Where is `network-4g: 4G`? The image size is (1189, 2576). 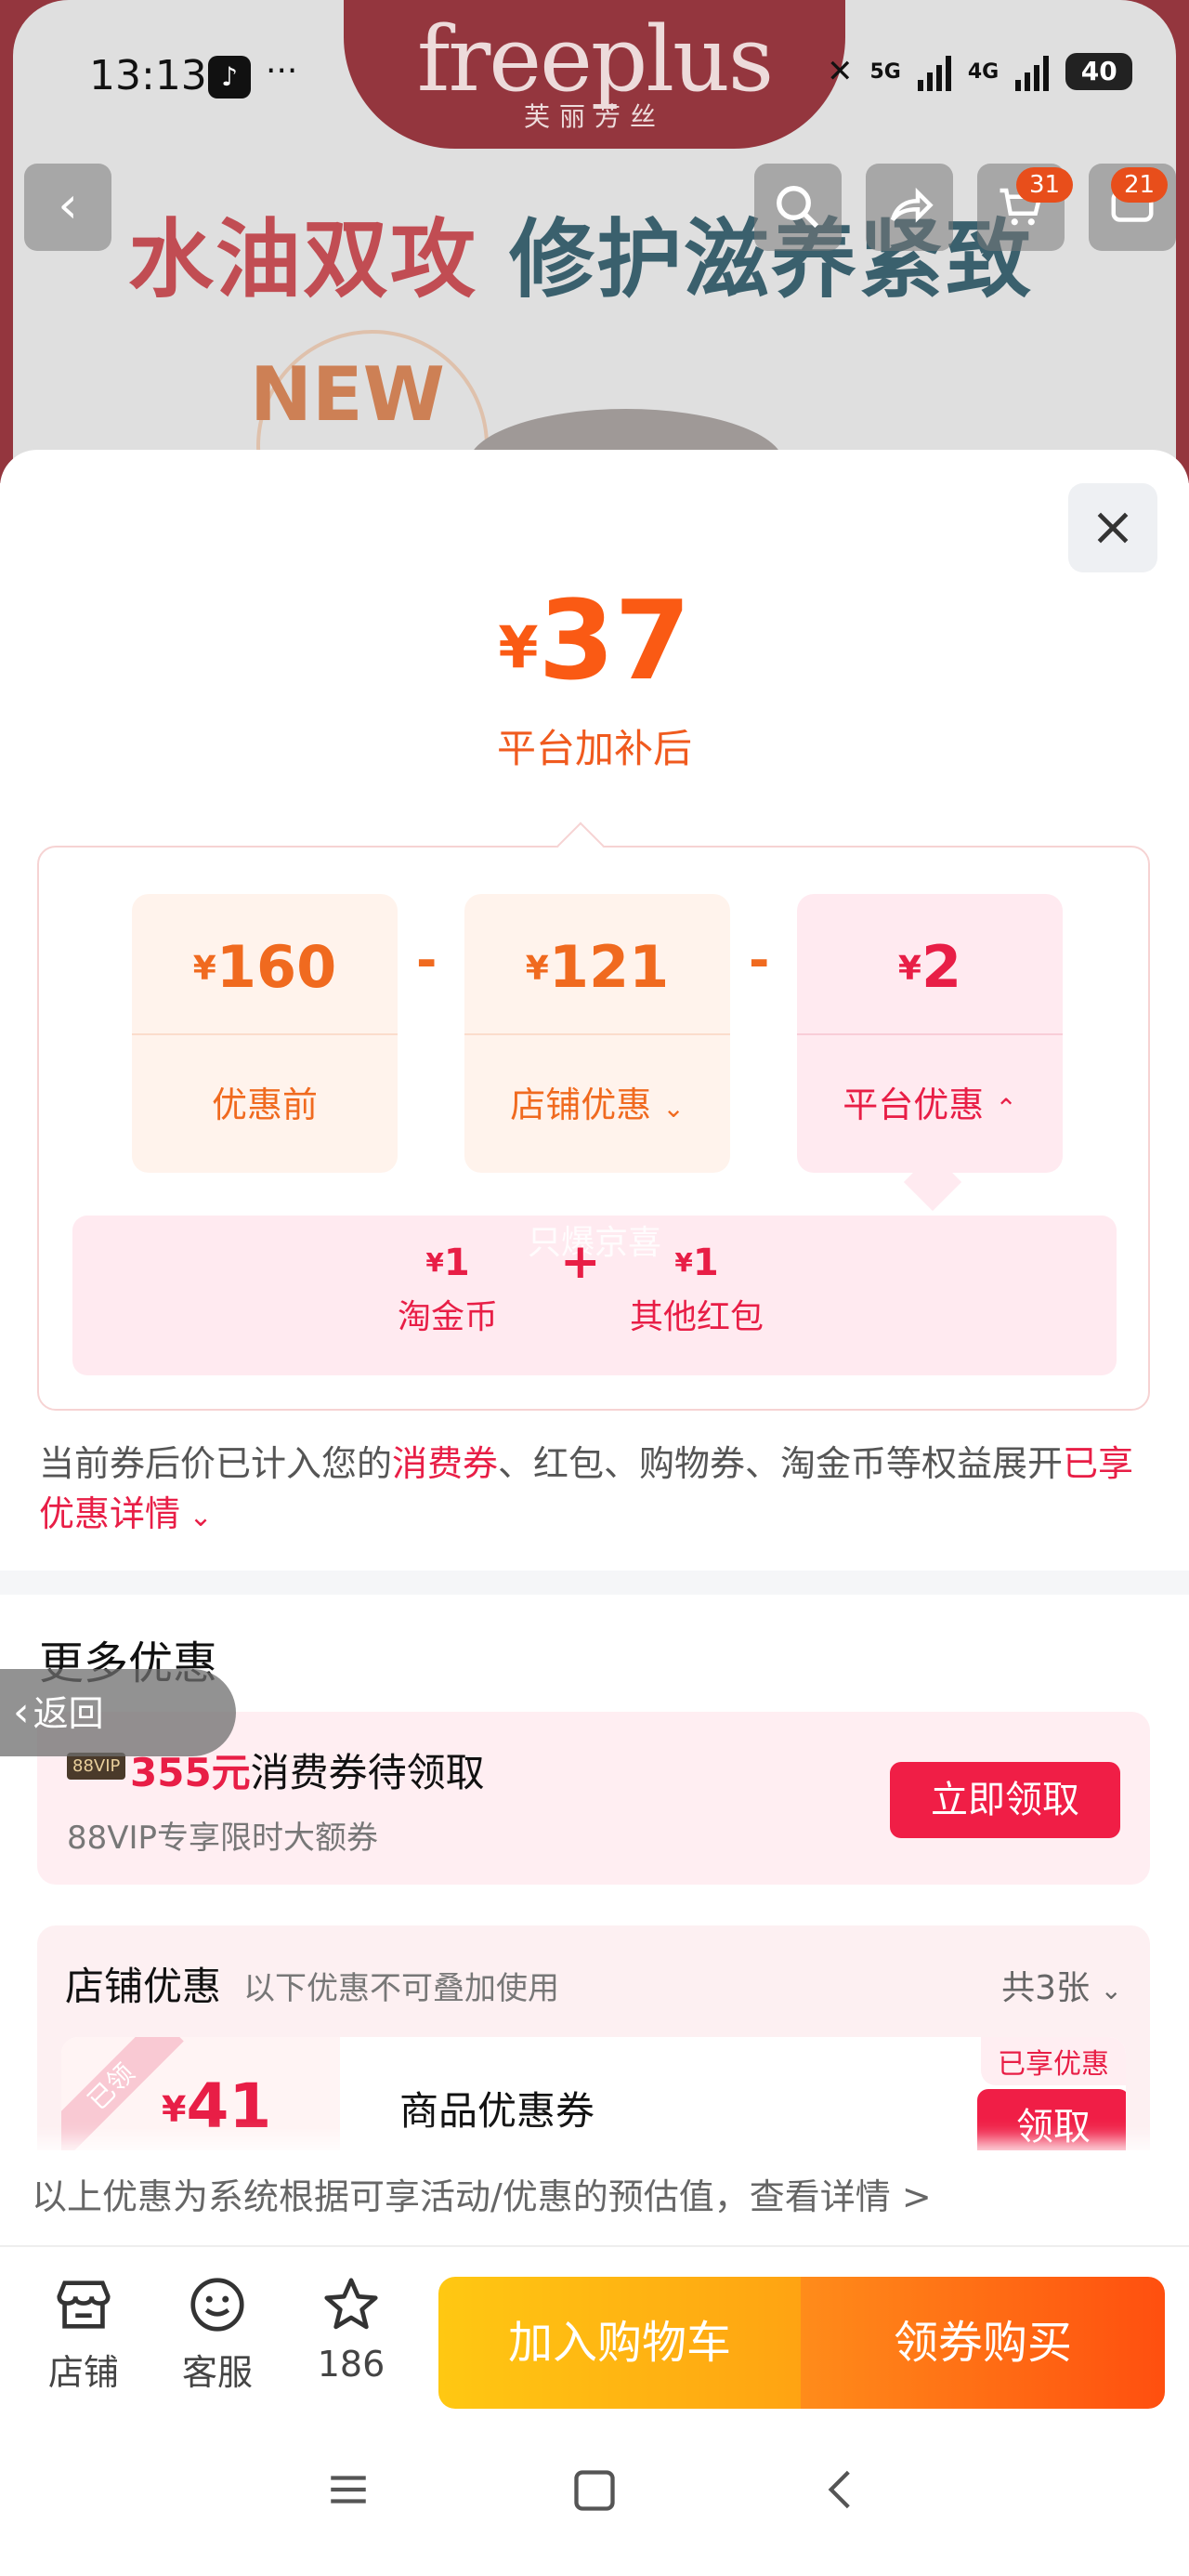 network-4g: 4G is located at coordinates (983, 71).